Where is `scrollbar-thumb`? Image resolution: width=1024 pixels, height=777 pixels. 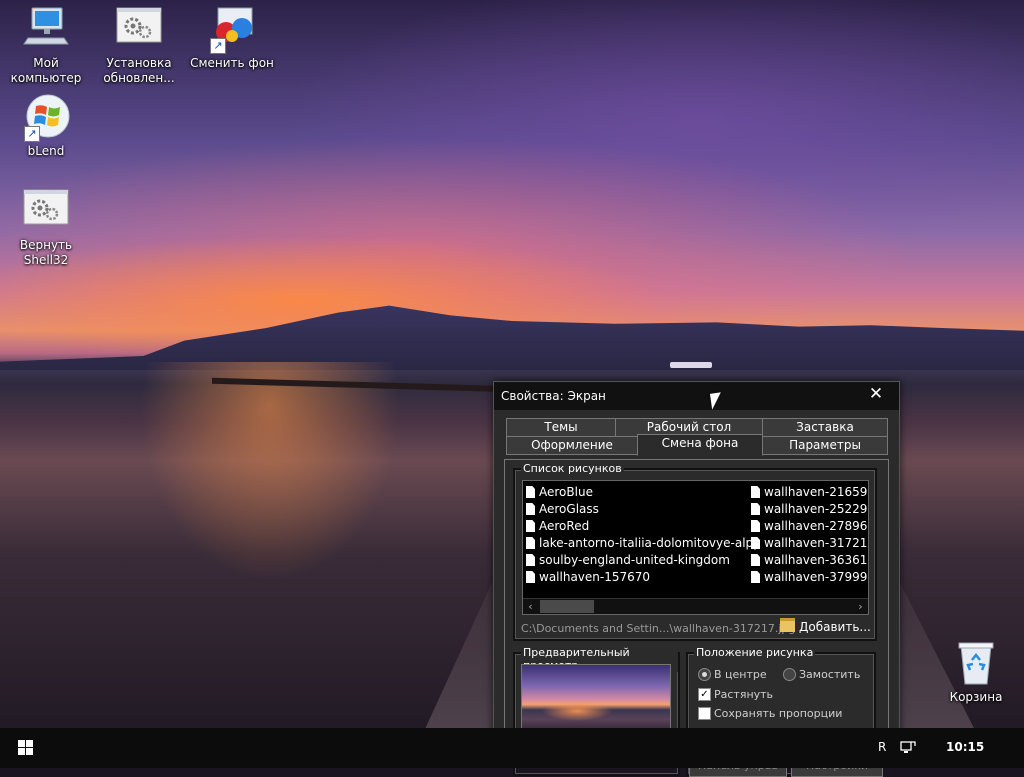 scrollbar-thumb is located at coordinates (567, 606).